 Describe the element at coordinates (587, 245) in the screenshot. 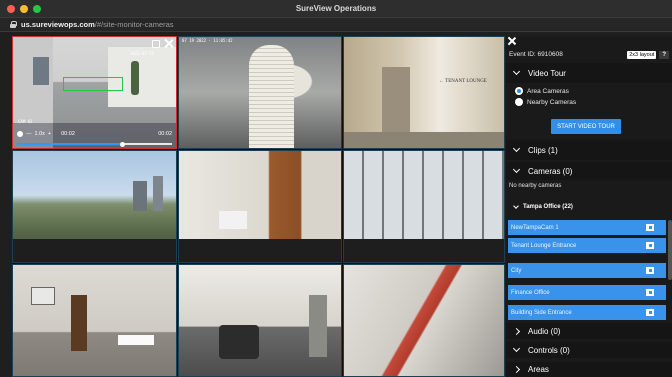

I see `camera-item: Tenant Lounge Entrance` at that location.